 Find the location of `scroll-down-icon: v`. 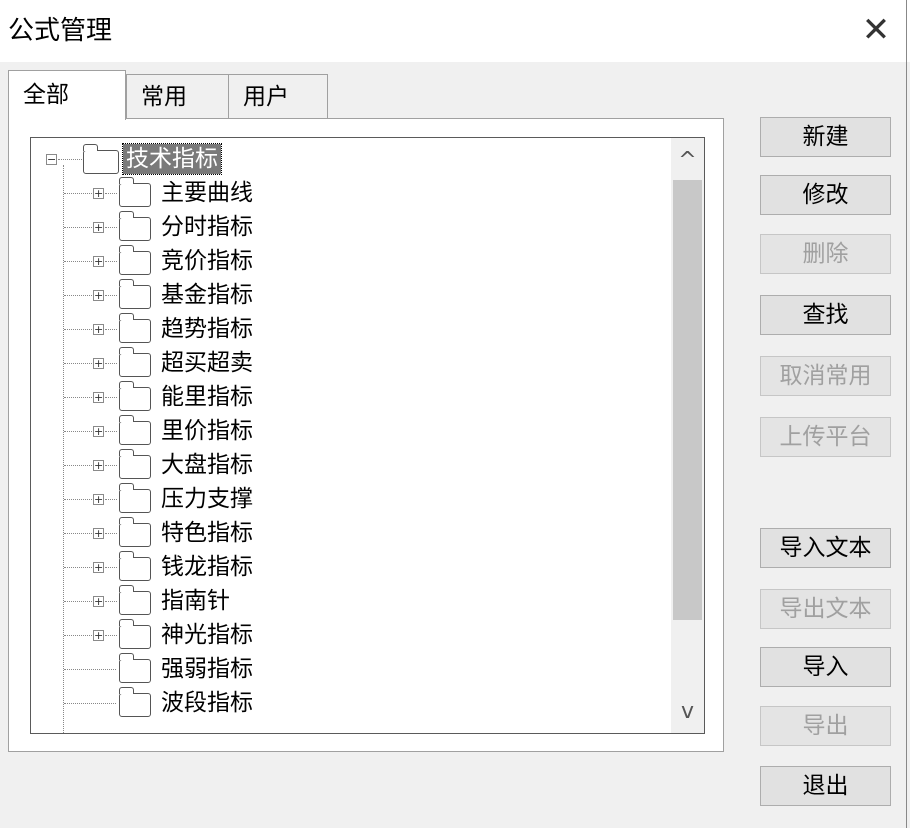

scroll-down-icon: v is located at coordinates (687, 712).